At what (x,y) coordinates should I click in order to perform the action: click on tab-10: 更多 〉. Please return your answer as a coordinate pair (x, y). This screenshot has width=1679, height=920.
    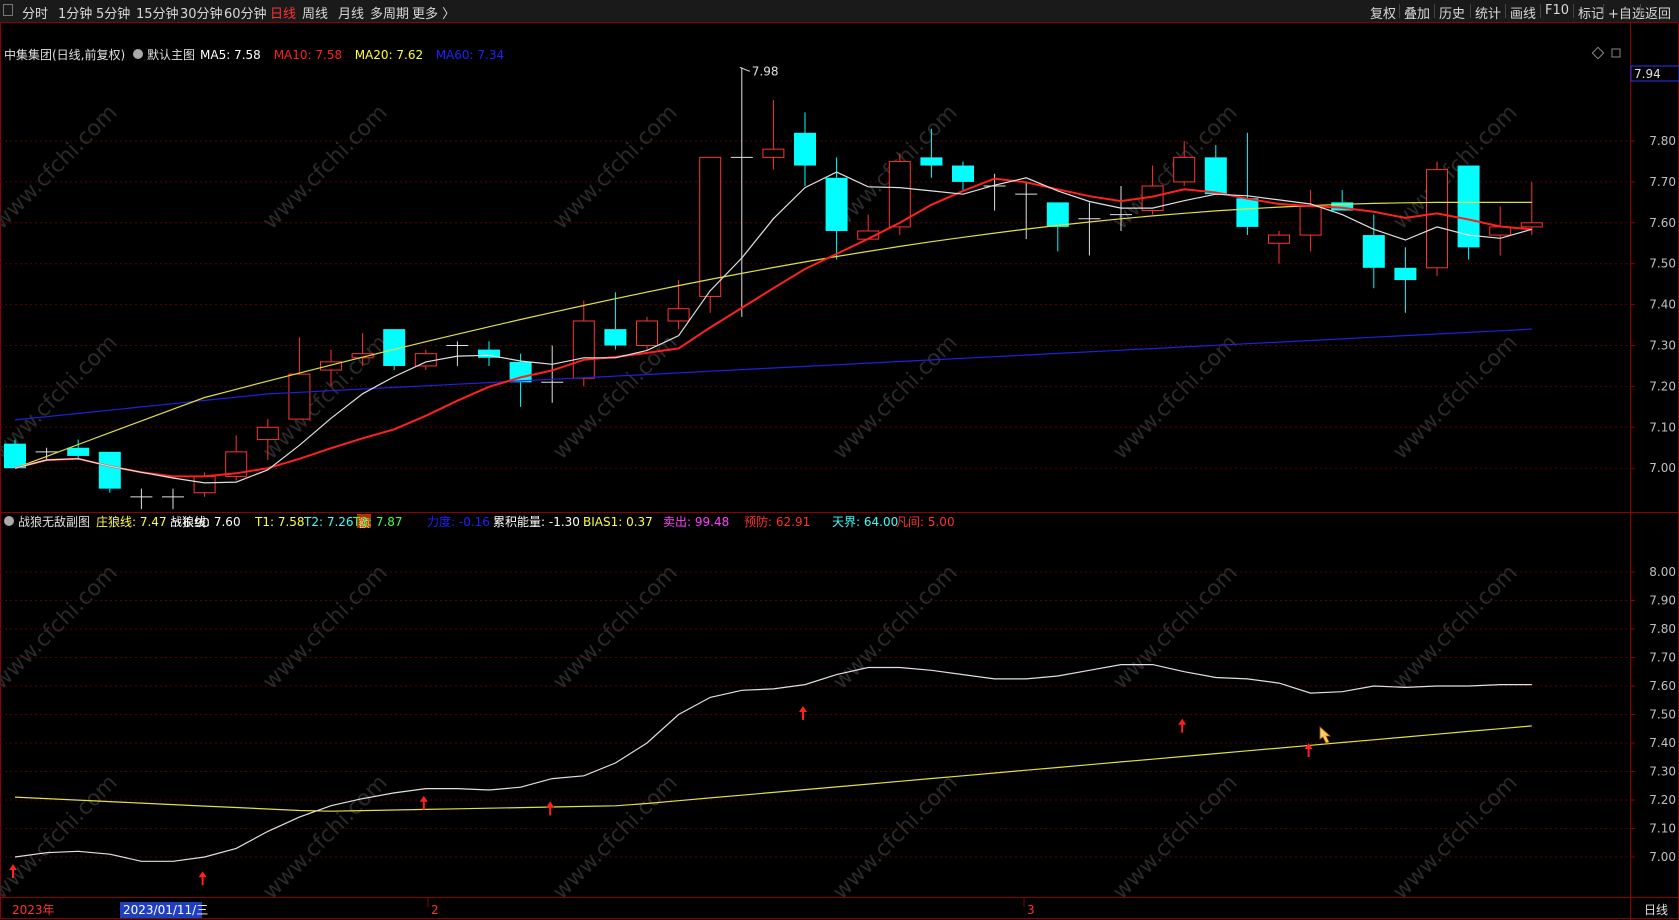
    Looking at the image, I should click on (433, 12).